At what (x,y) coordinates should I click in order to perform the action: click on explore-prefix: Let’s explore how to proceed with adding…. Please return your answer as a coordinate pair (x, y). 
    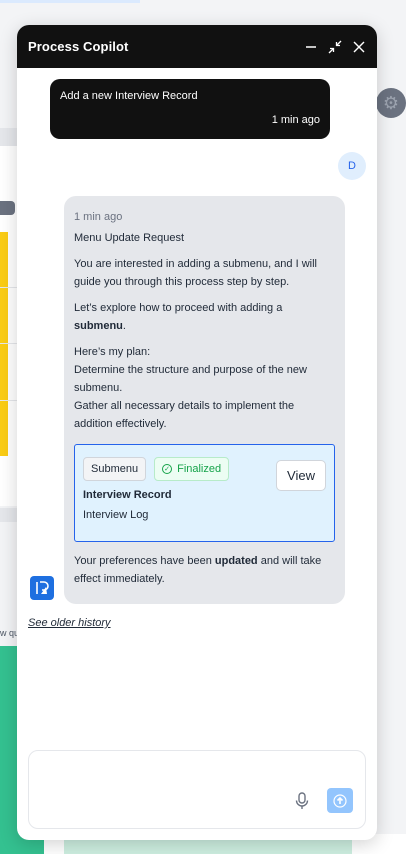
    Looking at the image, I should click on (178, 308).